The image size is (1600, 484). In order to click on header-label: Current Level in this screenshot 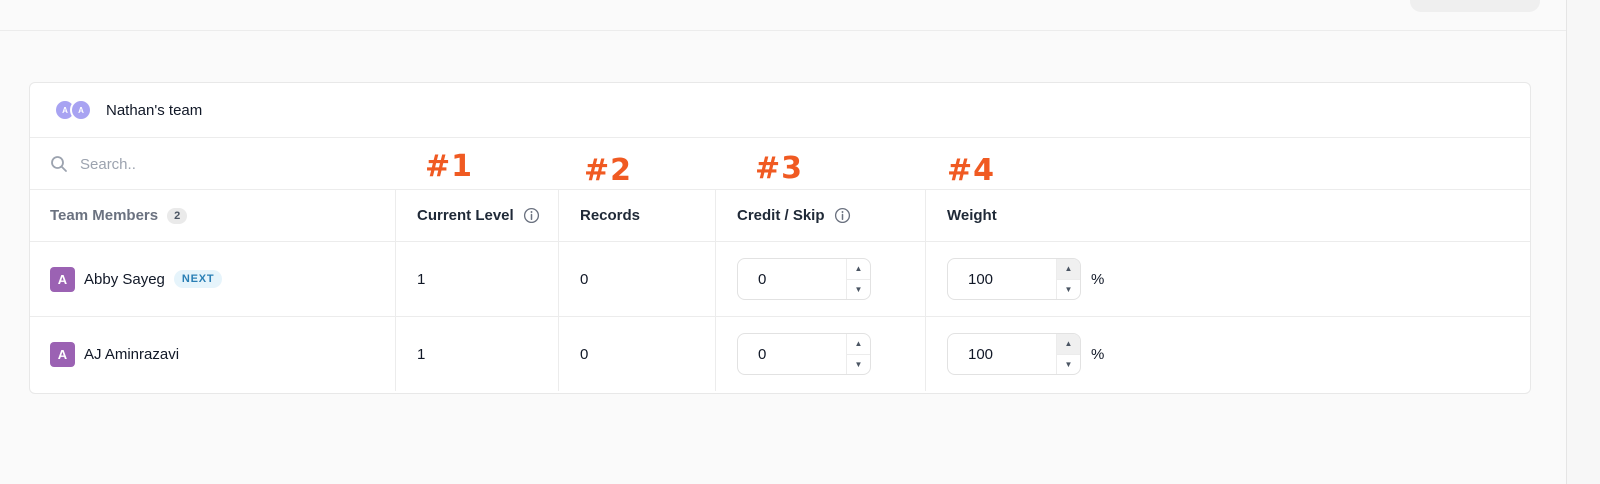, I will do `click(465, 215)`.